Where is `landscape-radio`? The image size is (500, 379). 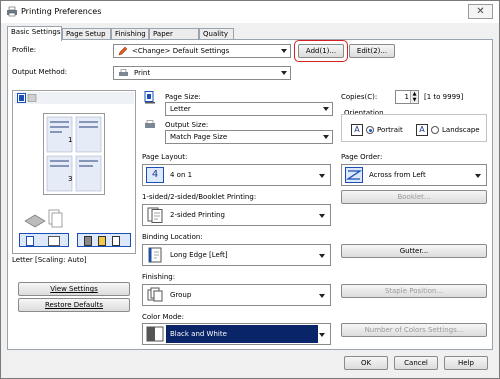
landscape-radio is located at coordinates (435, 130).